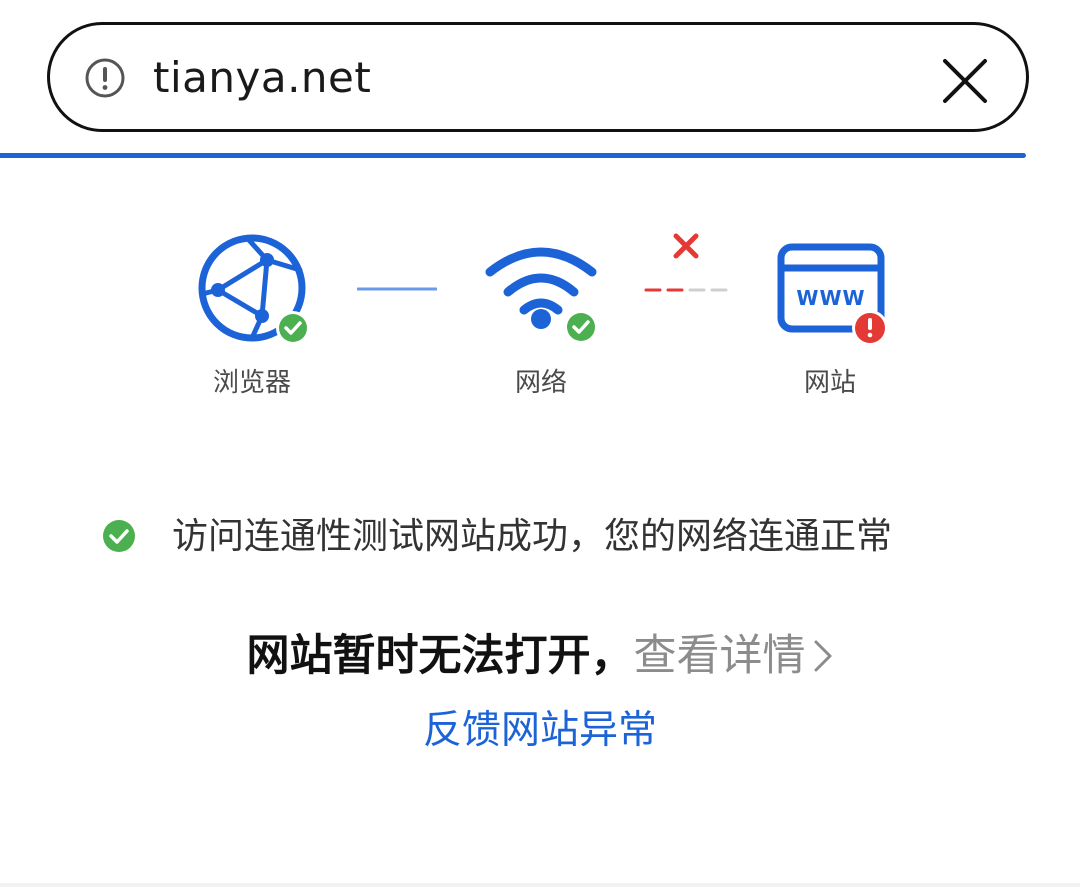 The height and width of the screenshot is (887, 1080). I want to click on connector-ok, so click(397, 289).